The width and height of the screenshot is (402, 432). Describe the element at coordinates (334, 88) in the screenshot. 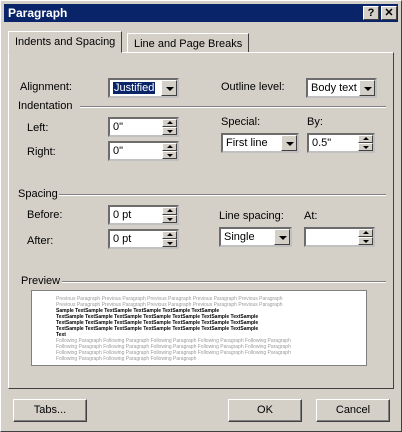

I see `outline-level-value: Body text` at that location.